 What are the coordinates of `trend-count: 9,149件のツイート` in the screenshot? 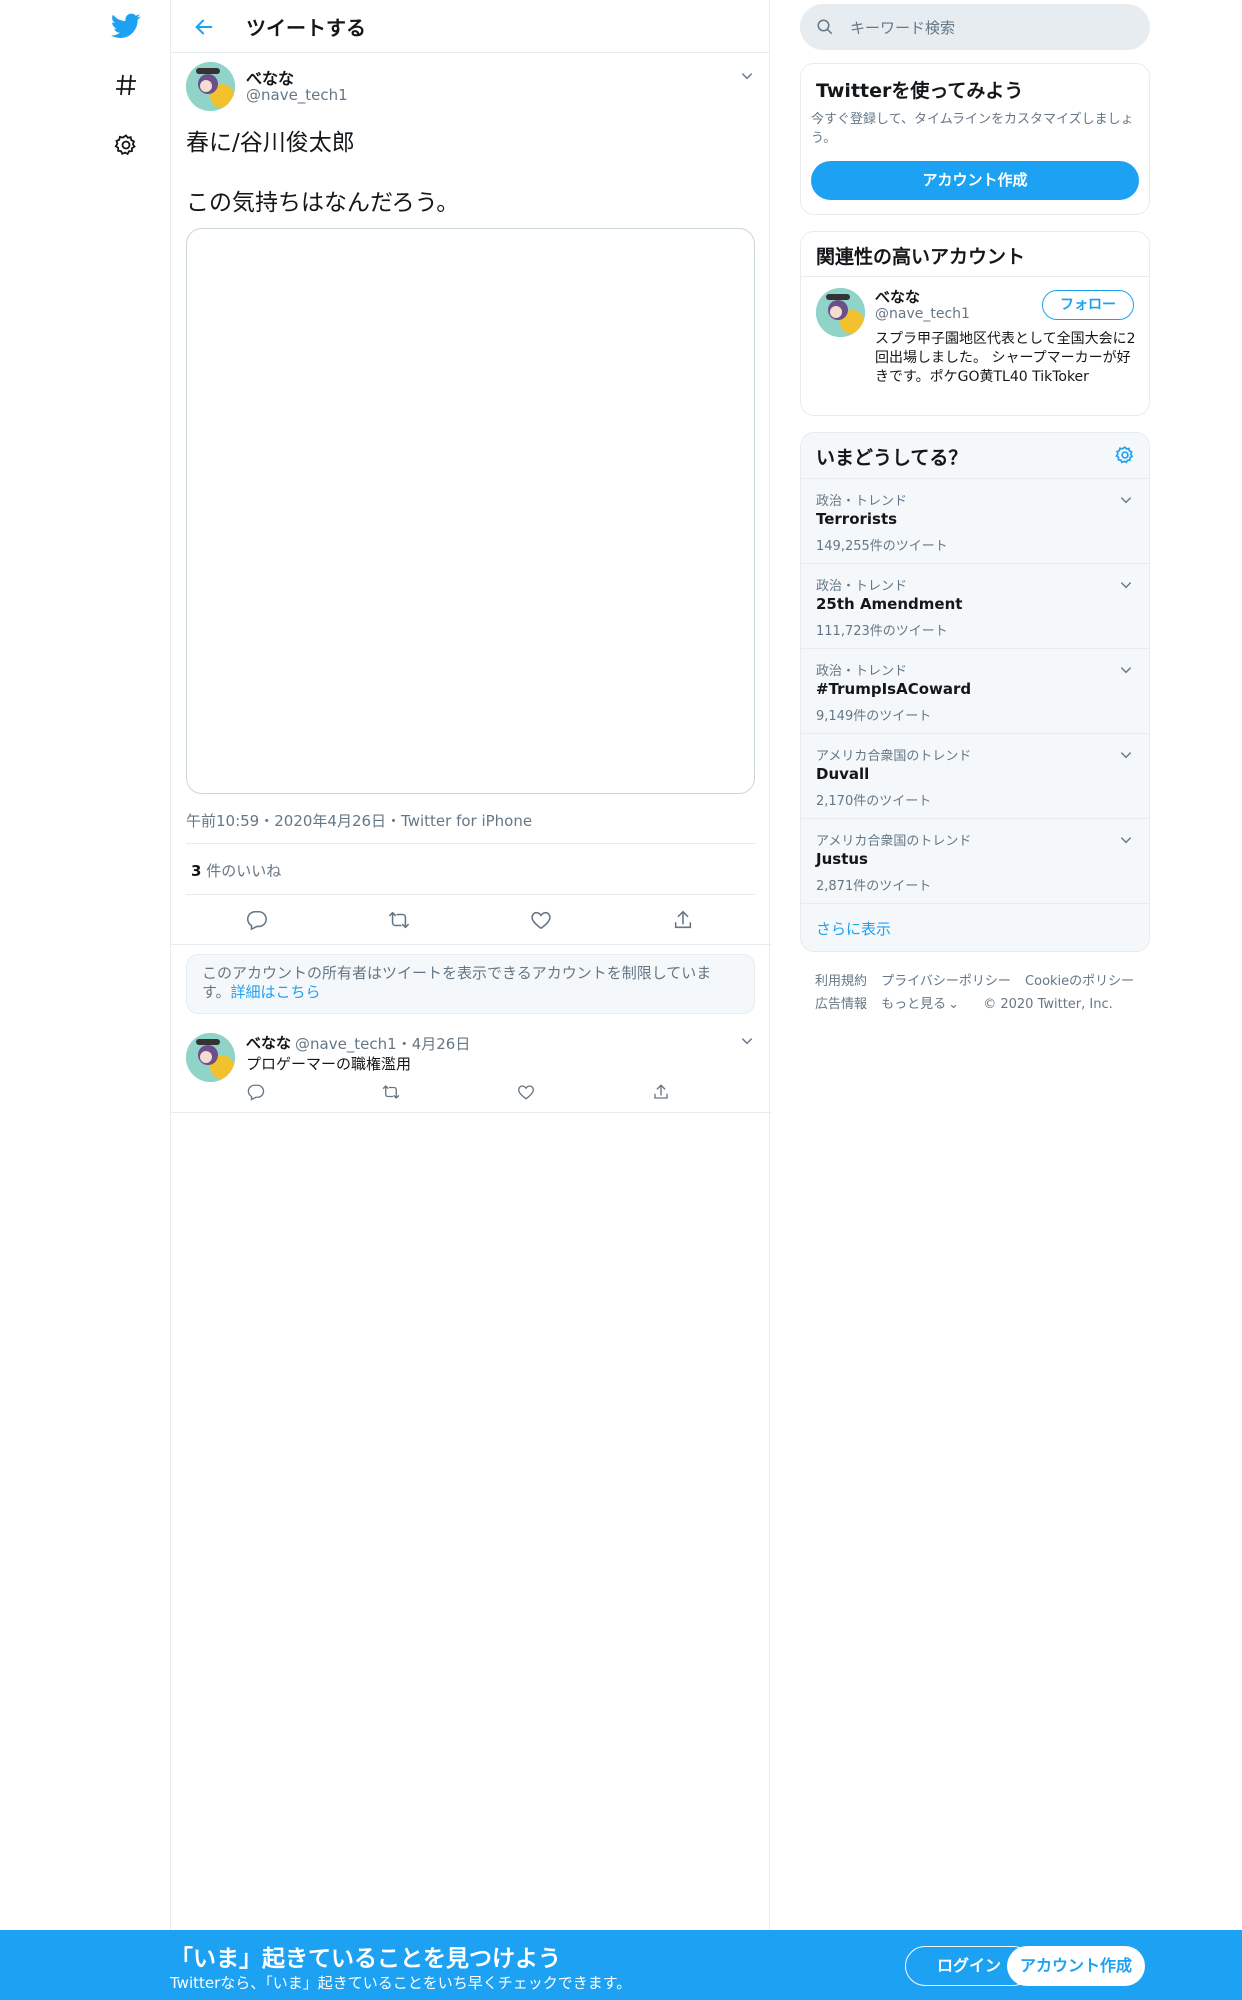 It's located at (874, 716).